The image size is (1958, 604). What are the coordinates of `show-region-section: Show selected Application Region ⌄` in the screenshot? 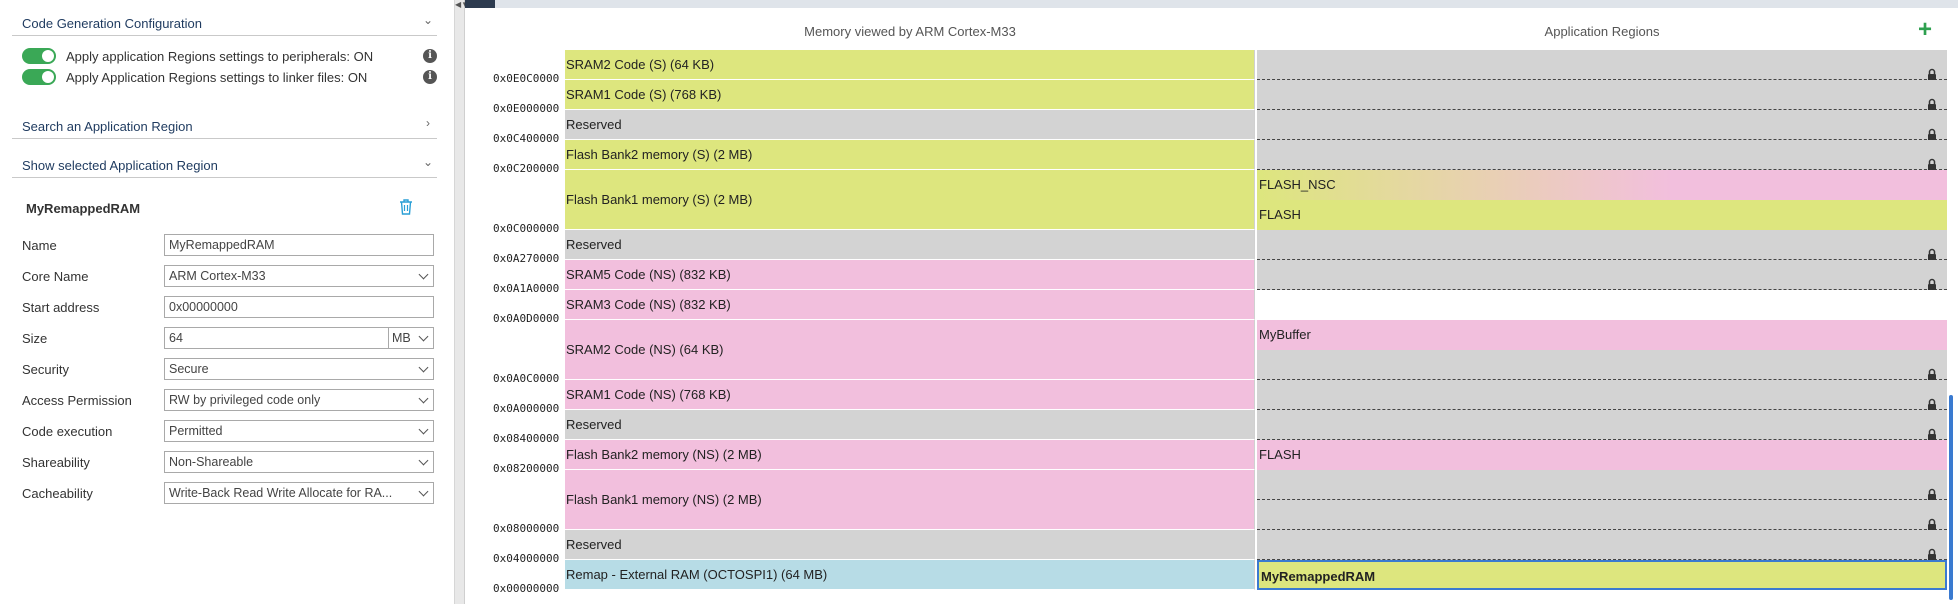 It's located at (224, 160).